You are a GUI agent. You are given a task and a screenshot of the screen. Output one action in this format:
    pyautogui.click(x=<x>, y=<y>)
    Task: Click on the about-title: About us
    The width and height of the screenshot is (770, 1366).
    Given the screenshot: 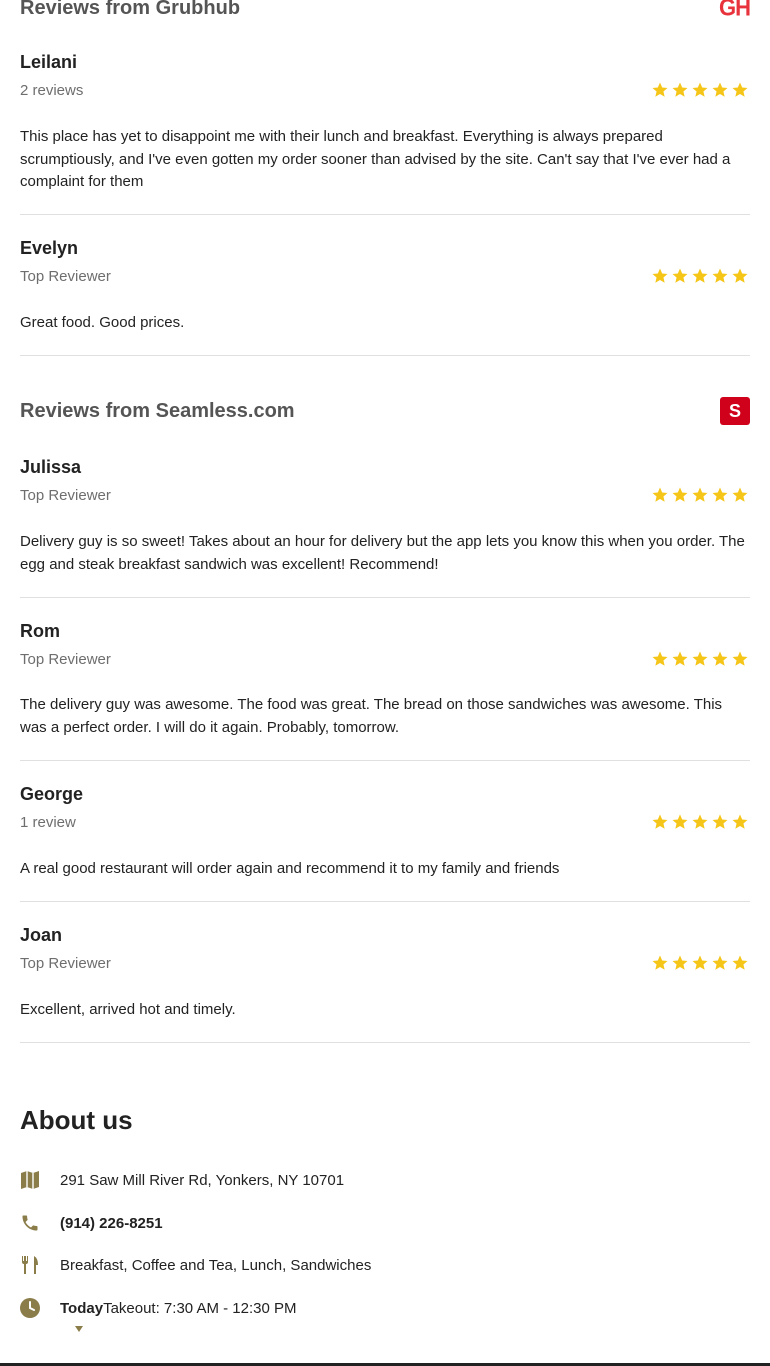 What is the action you would take?
    pyautogui.click(x=76, y=1120)
    